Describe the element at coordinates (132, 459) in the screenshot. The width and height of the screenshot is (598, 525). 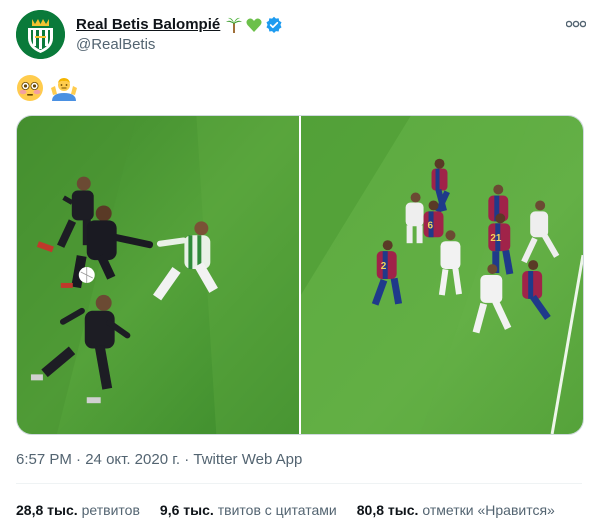
I see `tweet-date: 24 окт. 2020 г.` at that location.